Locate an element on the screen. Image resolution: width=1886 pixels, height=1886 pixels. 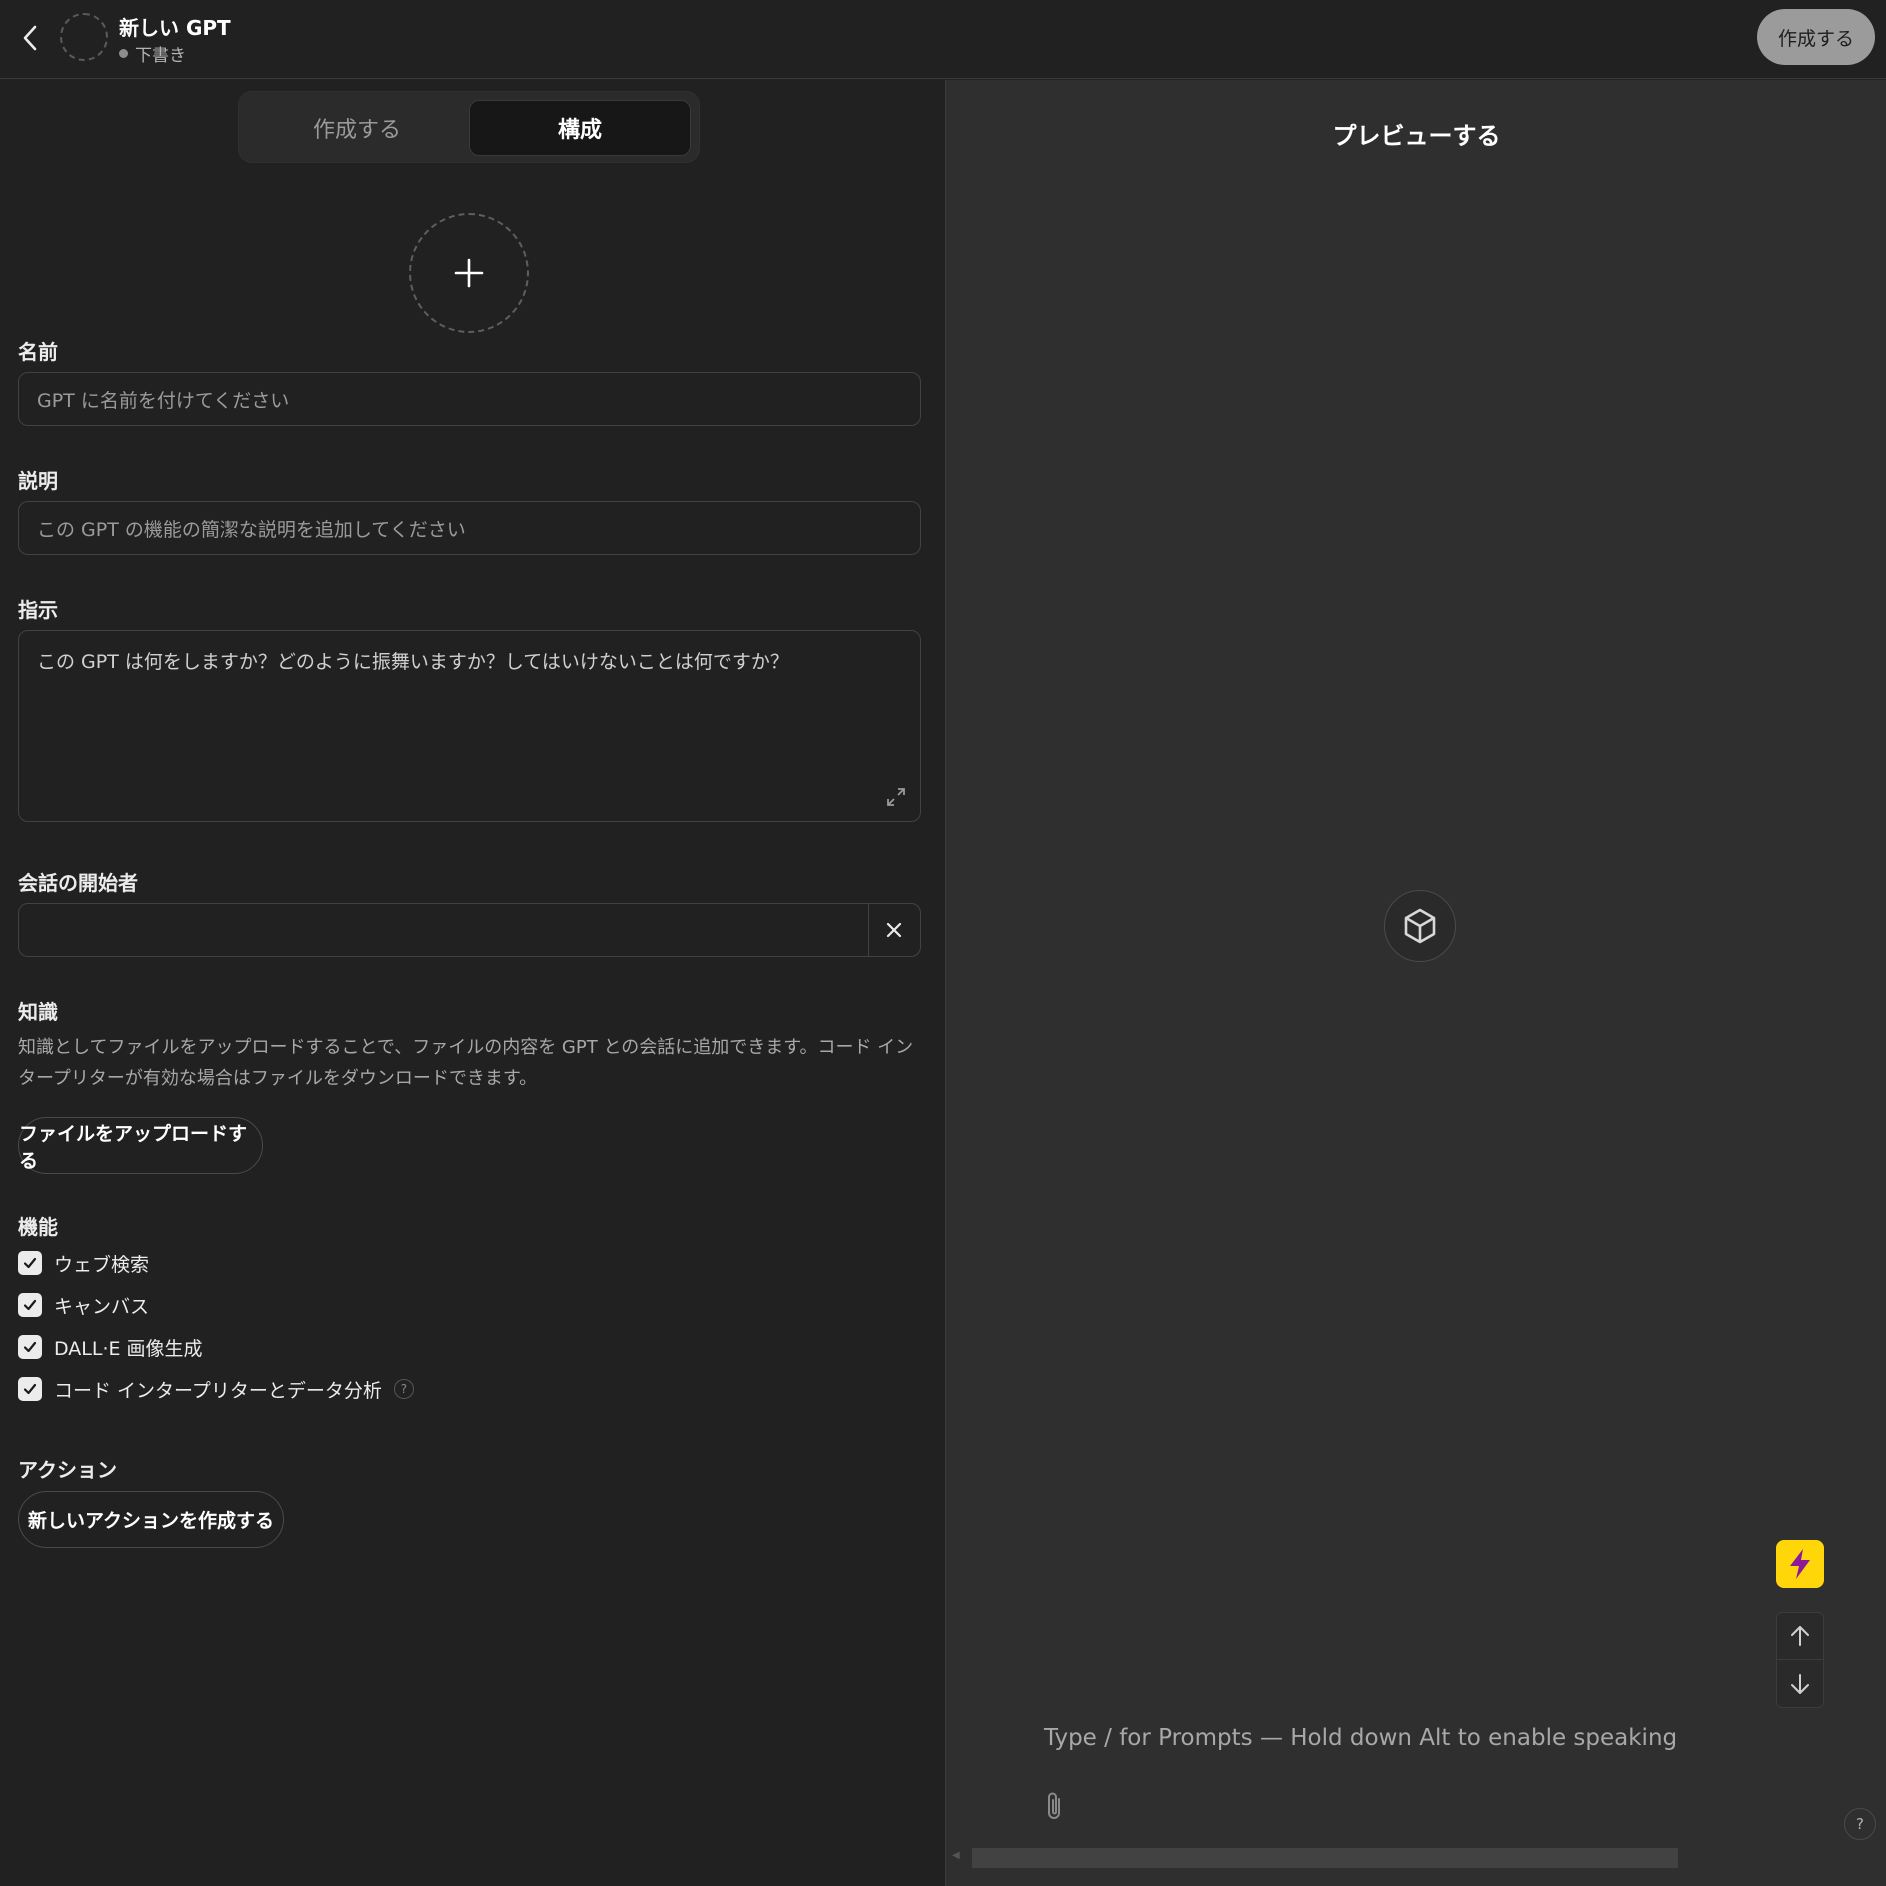
close-icon is located at coordinates (894, 930).